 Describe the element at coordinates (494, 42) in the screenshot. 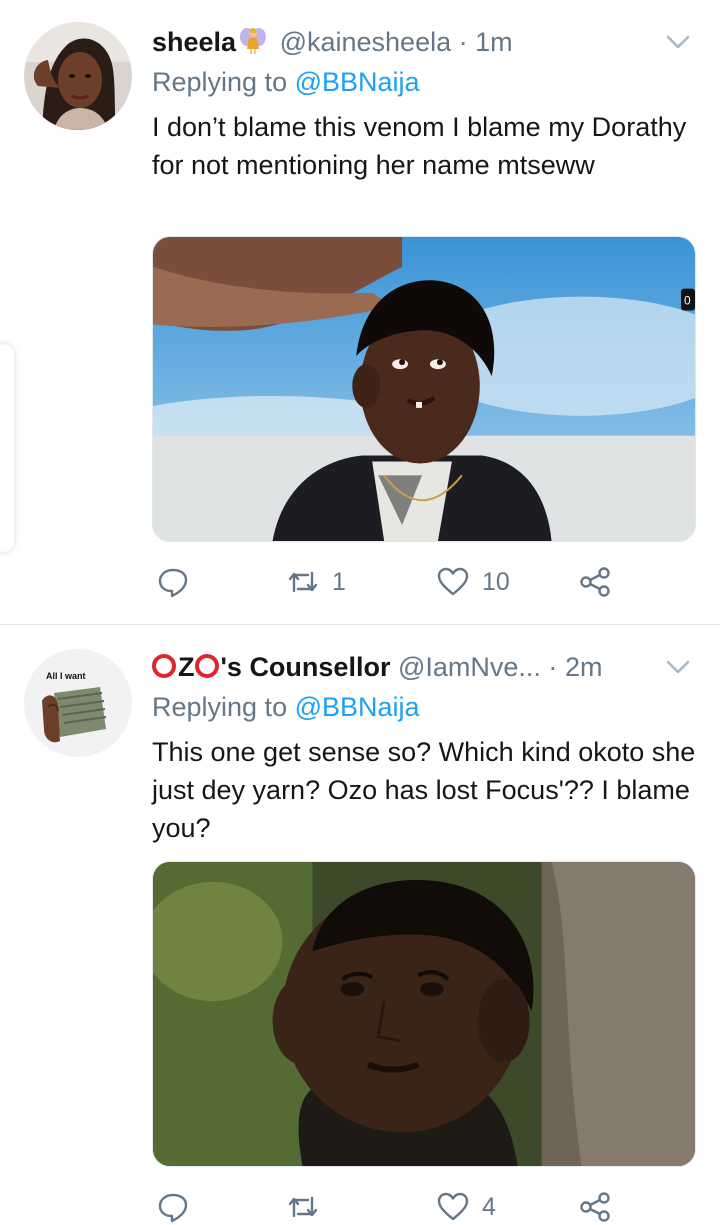

I see `timestamp: 1m` at that location.